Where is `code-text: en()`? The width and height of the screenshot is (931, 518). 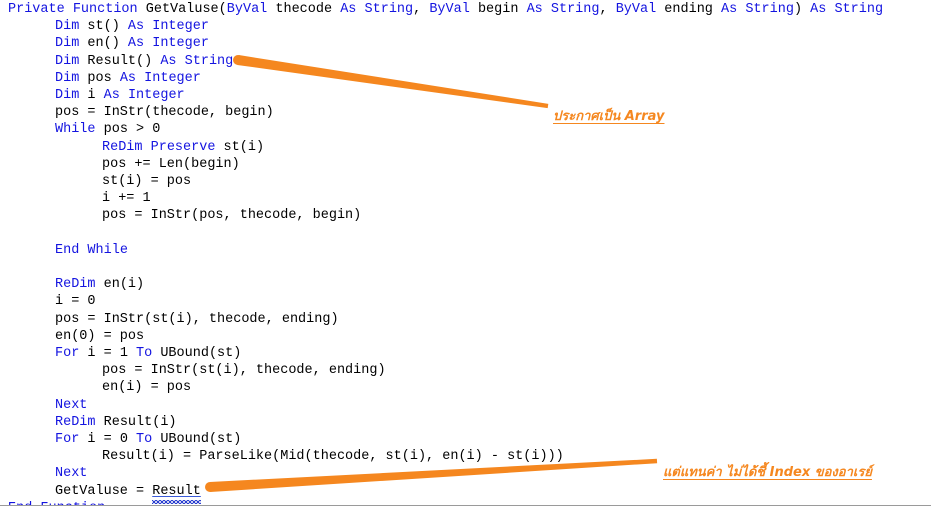
code-text: en() is located at coordinates (103, 44).